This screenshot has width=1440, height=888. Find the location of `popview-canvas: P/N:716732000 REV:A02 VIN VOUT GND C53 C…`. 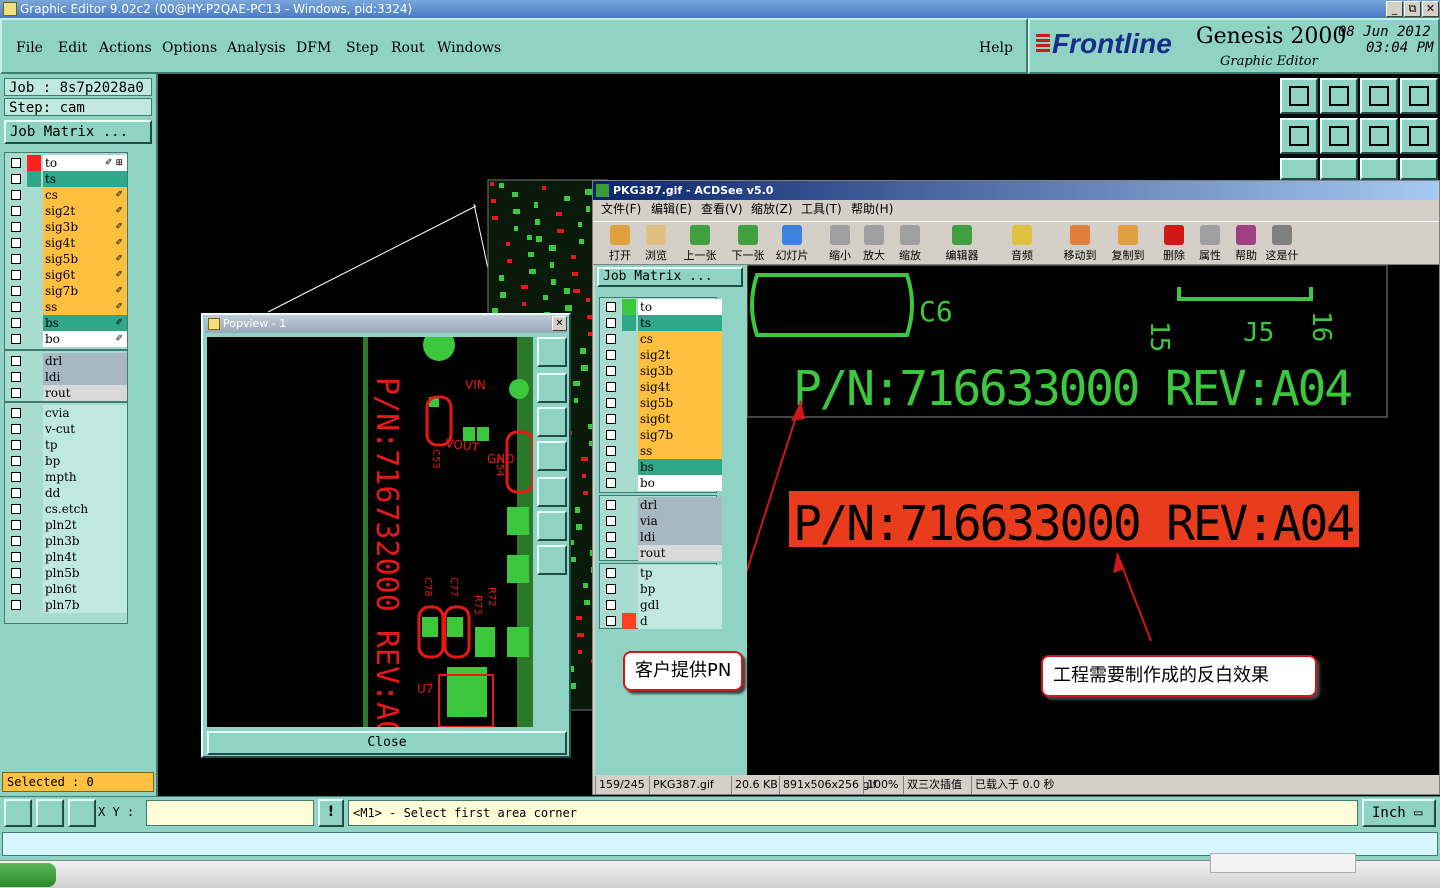

popview-canvas: P/N:716732000 REV:A02 VIN VOUT GND C53 C… is located at coordinates (370, 532).